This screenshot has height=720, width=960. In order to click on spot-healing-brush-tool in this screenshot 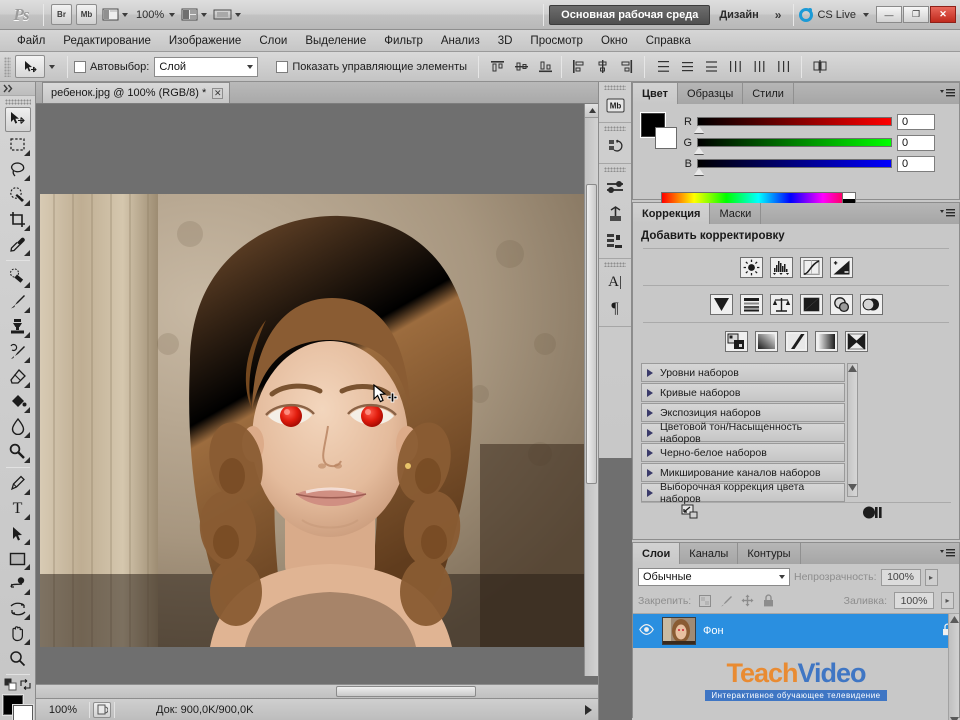, I will do `click(18, 276)`.